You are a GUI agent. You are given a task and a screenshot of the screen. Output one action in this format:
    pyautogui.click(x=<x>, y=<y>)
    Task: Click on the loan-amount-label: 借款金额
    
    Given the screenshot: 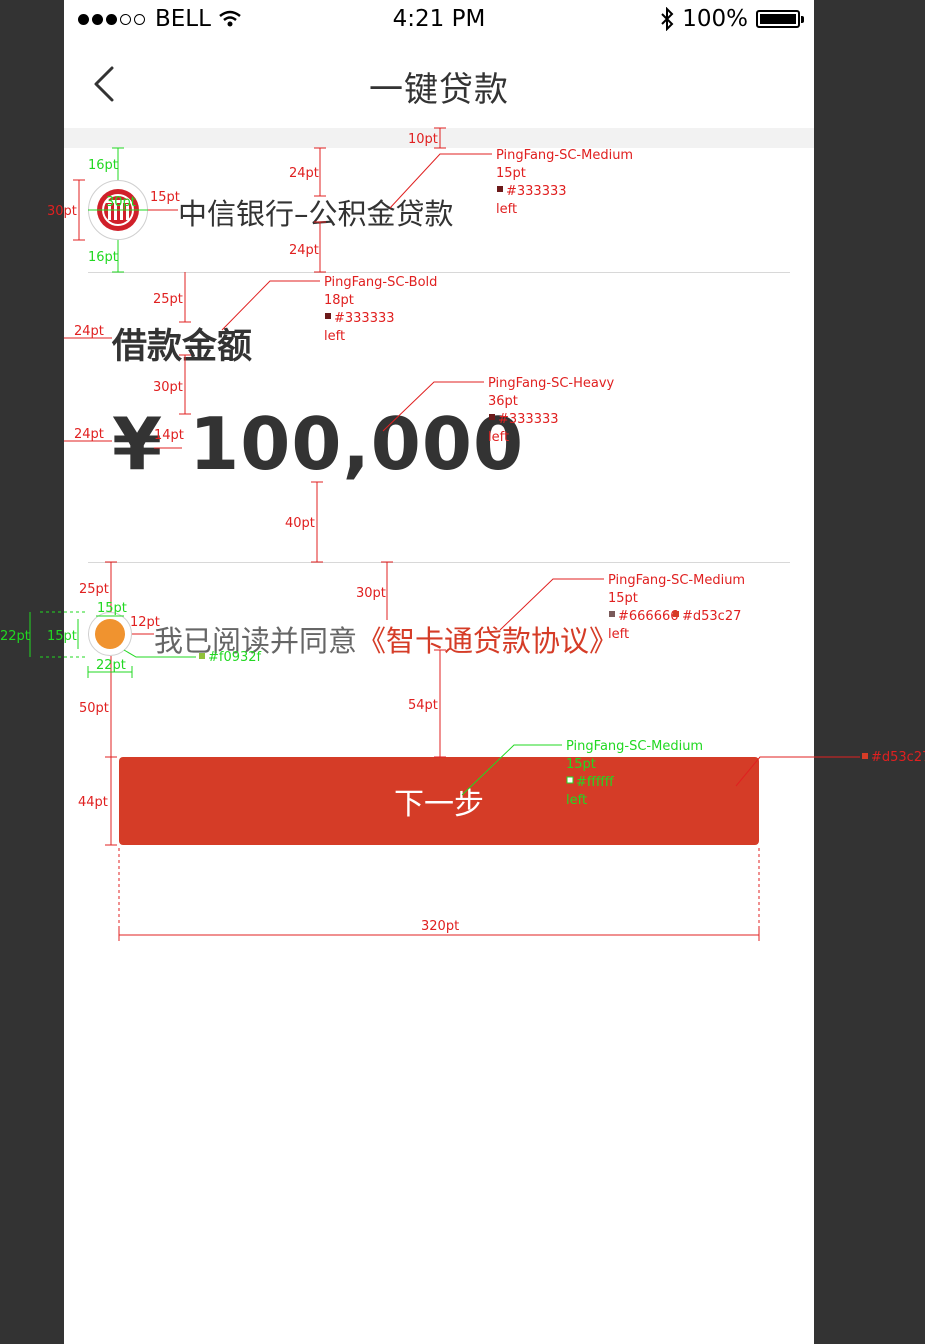 What is the action you would take?
    pyautogui.click(x=182, y=347)
    